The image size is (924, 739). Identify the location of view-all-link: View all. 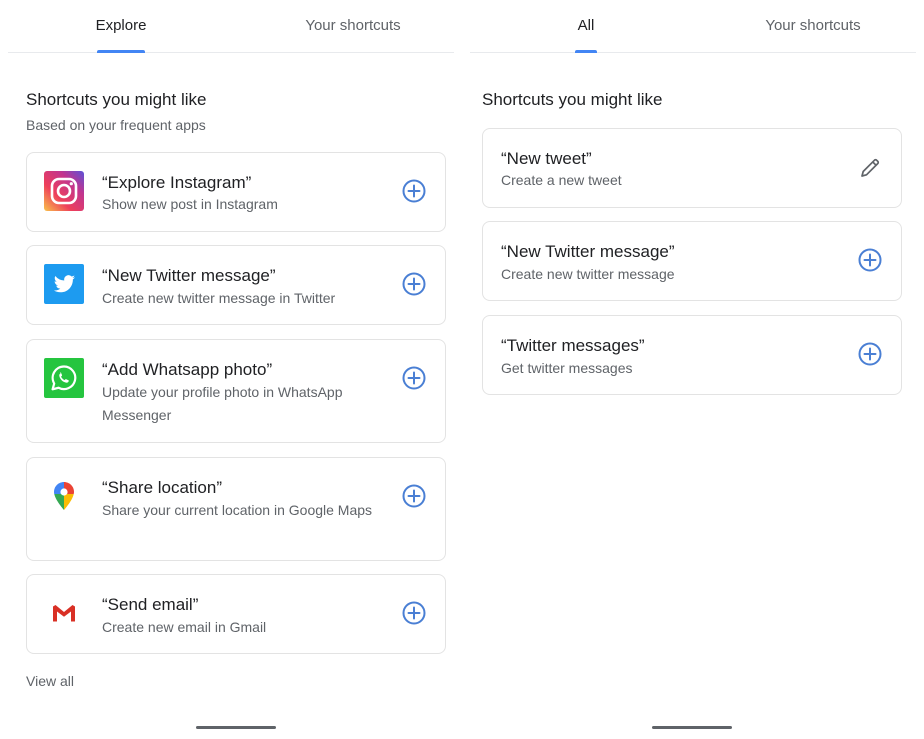
(50, 681).